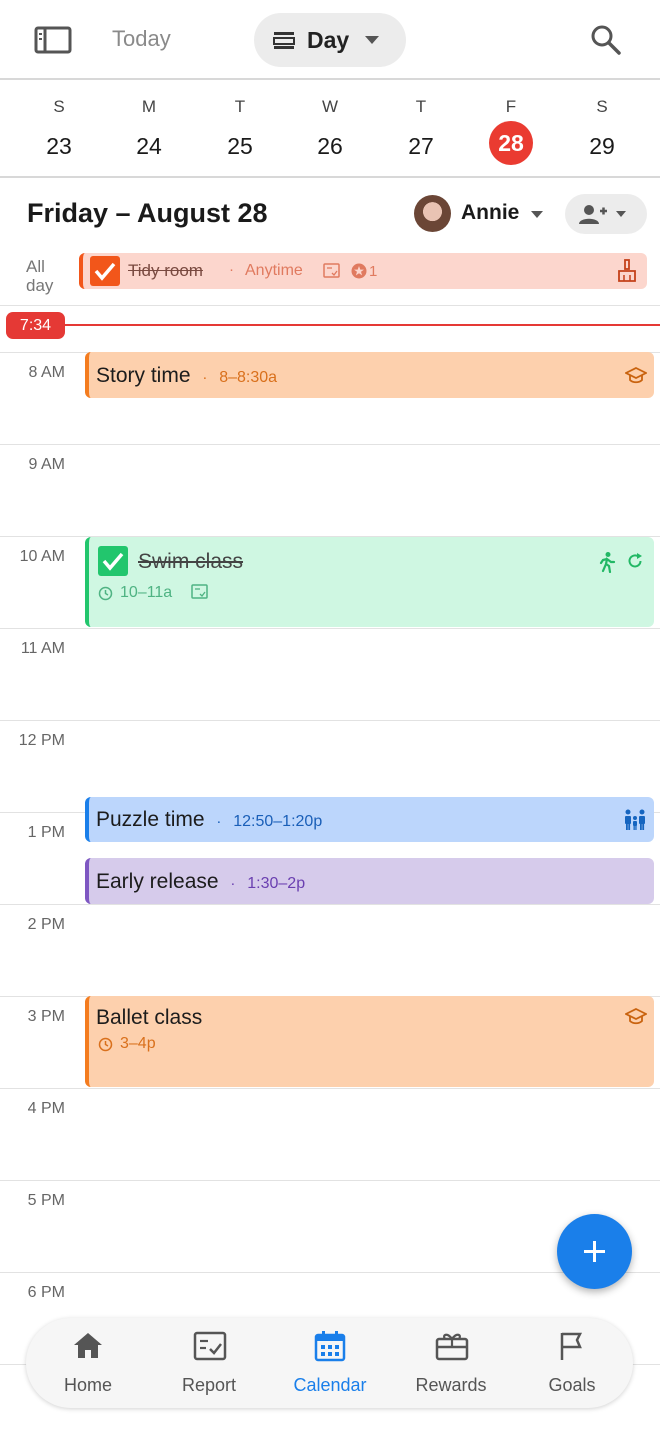 The width and height of the screenshot is (660, 1435). I want to click on points-count: 1, so click(373, 271).